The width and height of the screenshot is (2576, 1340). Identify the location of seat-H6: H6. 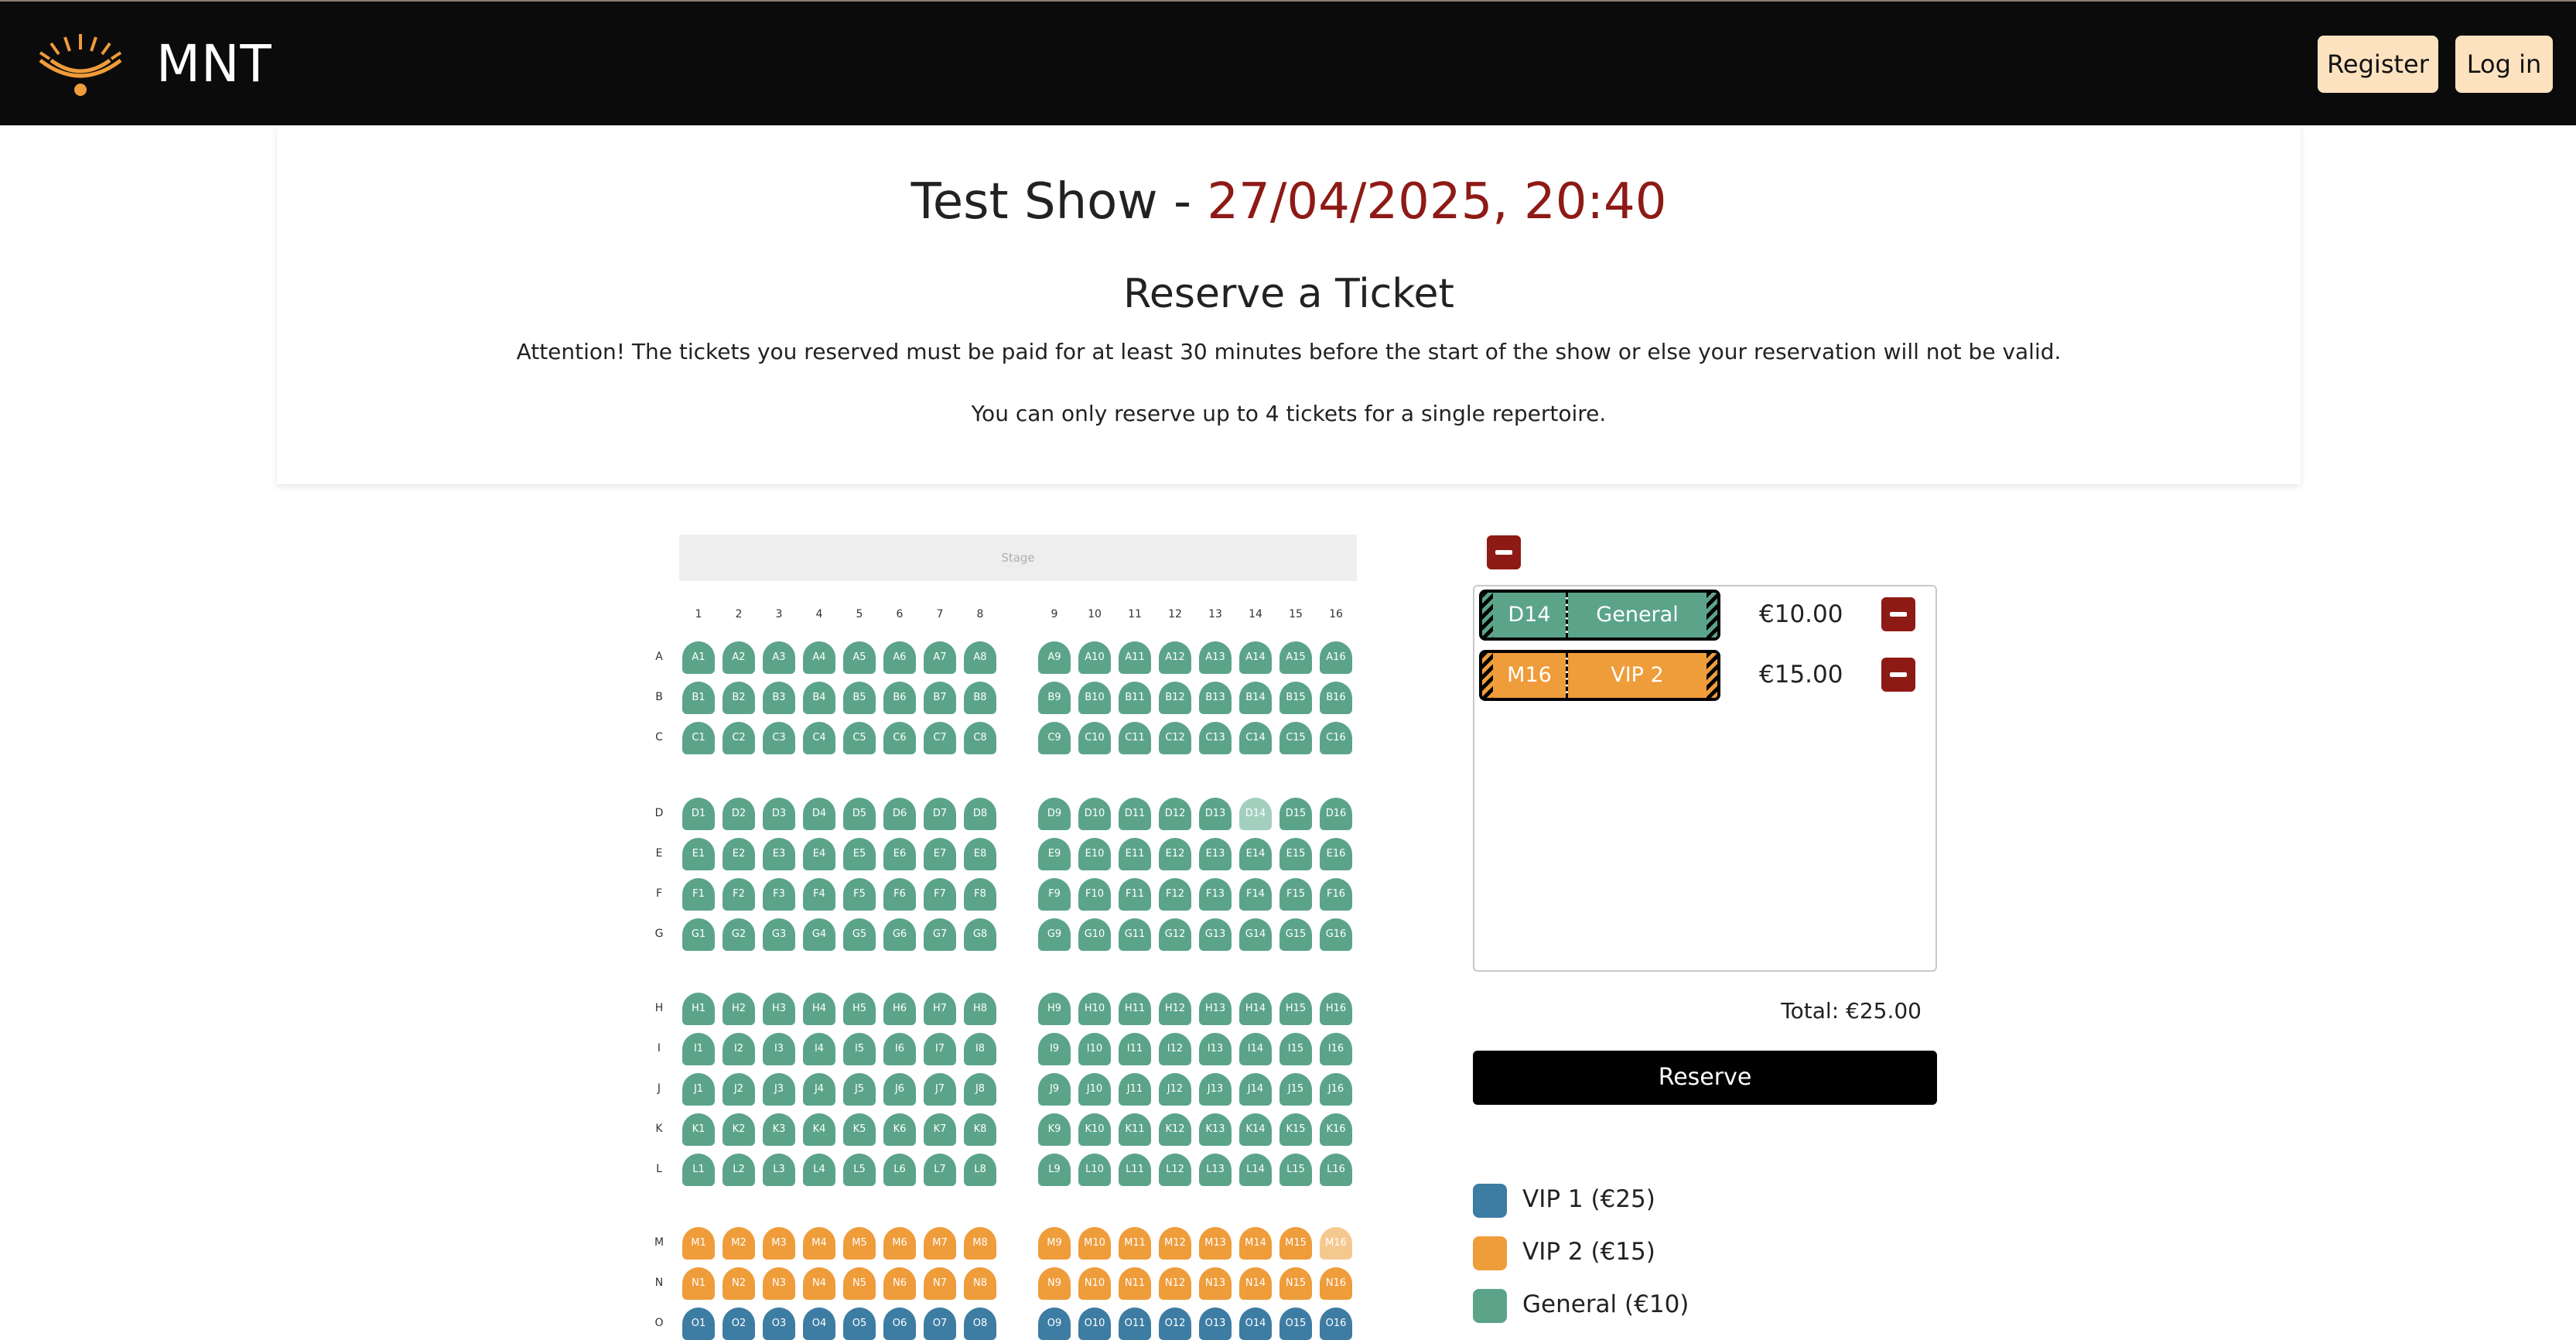
(899, 1009).